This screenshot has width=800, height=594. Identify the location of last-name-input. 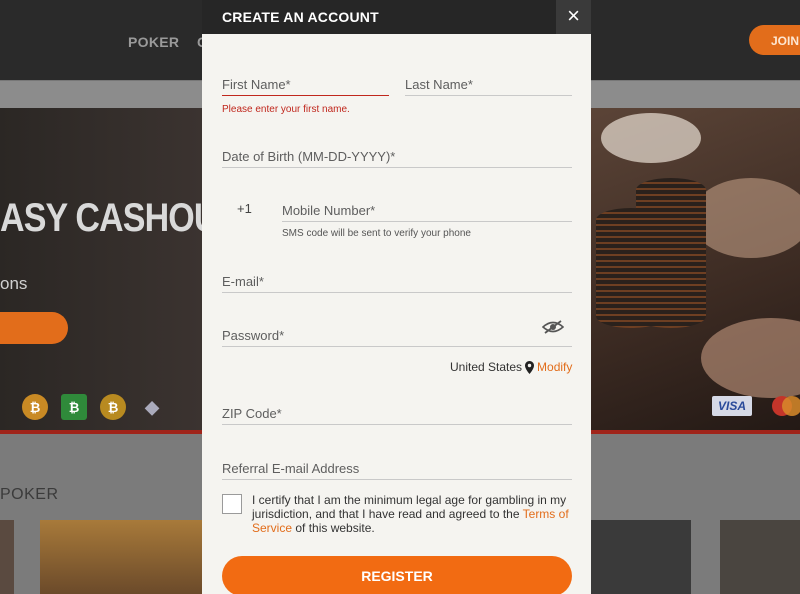
(488, 82).